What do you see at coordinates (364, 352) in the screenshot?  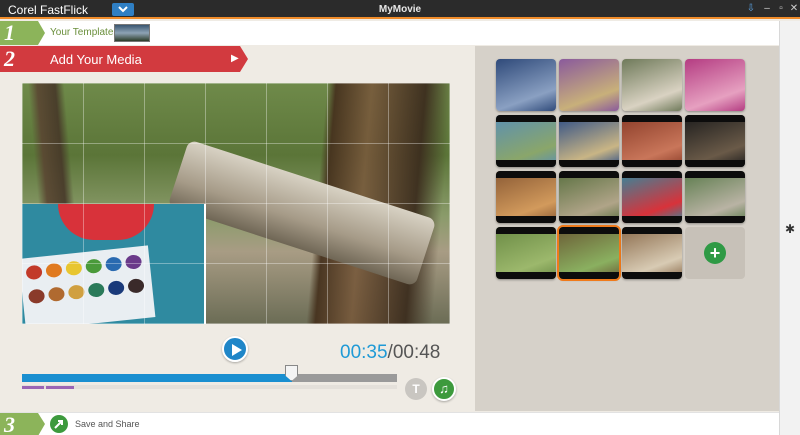 I see `current-time: 00:35` at bounding box center [364, 352].